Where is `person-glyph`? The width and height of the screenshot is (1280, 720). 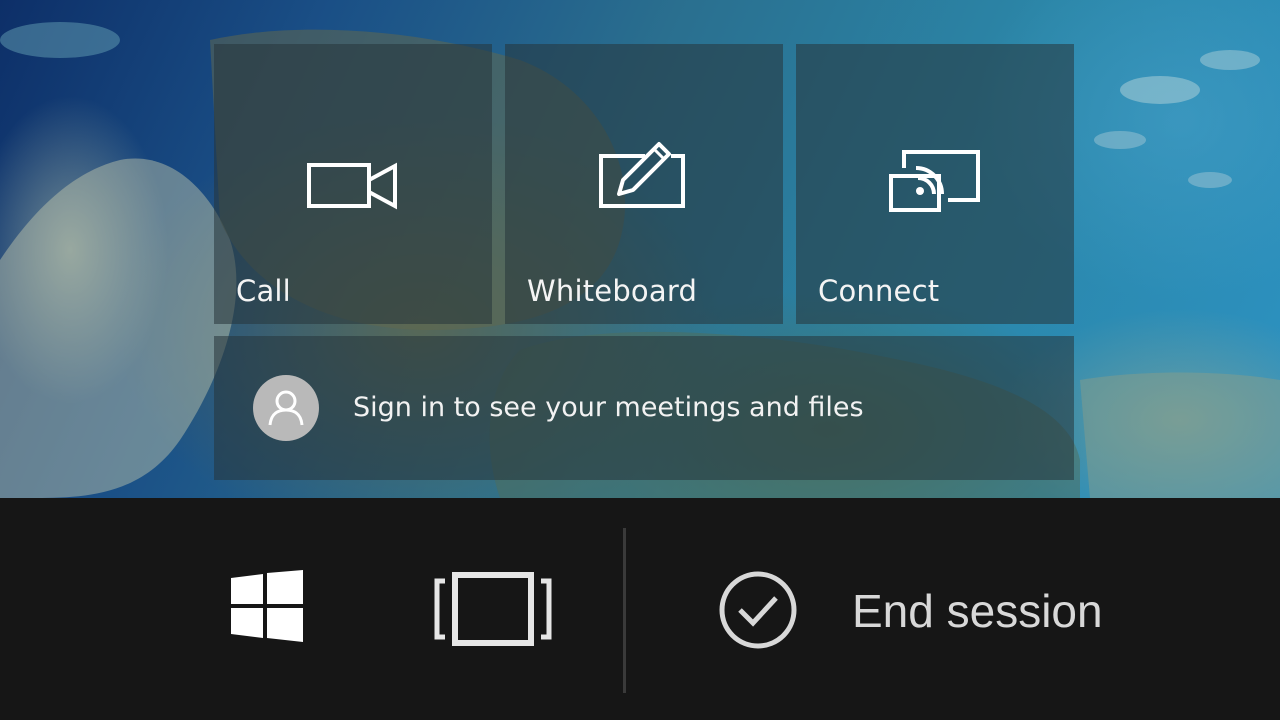
person-glyph is located at coordinates (286, 408).